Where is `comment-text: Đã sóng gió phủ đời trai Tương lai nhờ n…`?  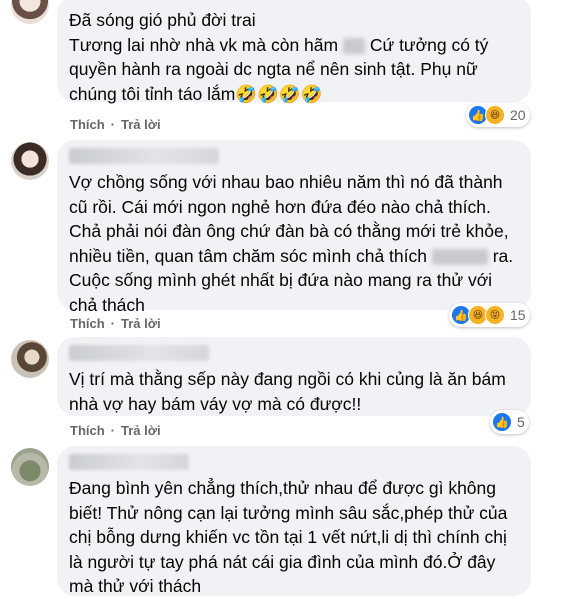 comment-text: Đã sóng gió phủ đời trai Tương lai nhờ n… is located at coordinates (279, 57).